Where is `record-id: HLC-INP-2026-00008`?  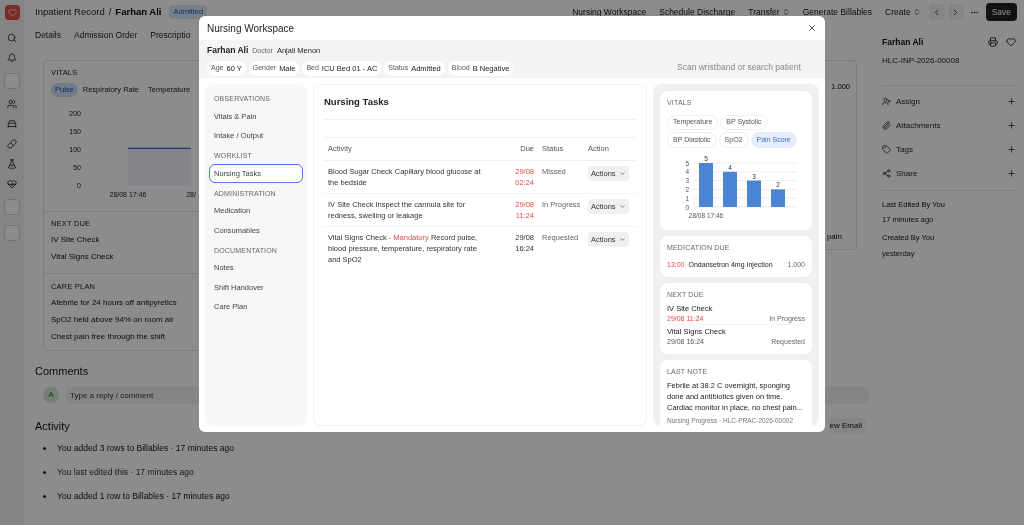 record-id: HLC-INP-2026-00008 is located at coordinates (921, 60).